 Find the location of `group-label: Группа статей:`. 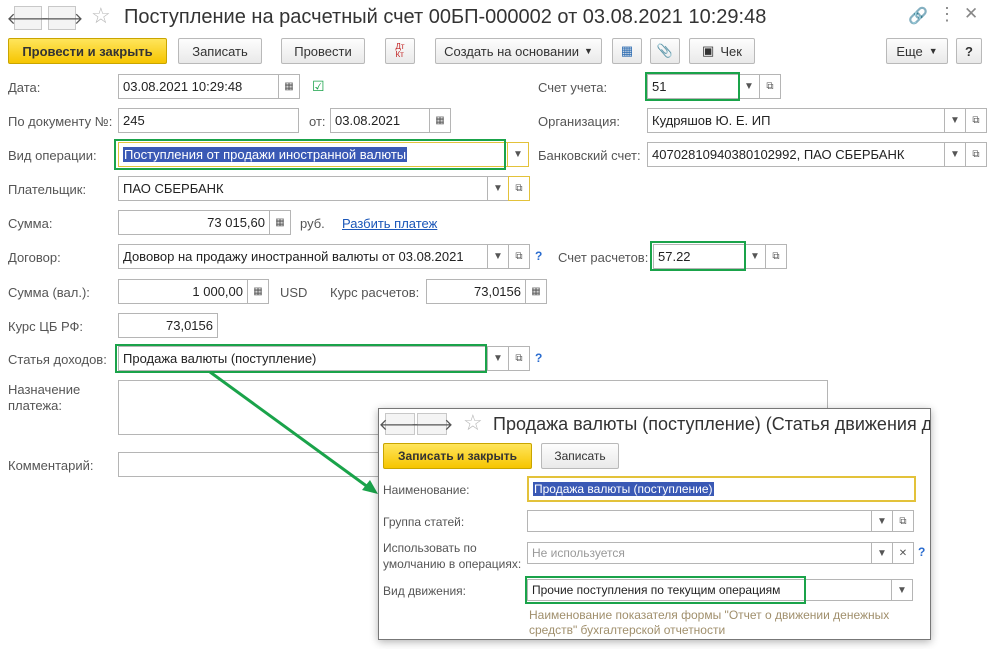

group-label: Группа статей: is located at coordinates (424, 522).